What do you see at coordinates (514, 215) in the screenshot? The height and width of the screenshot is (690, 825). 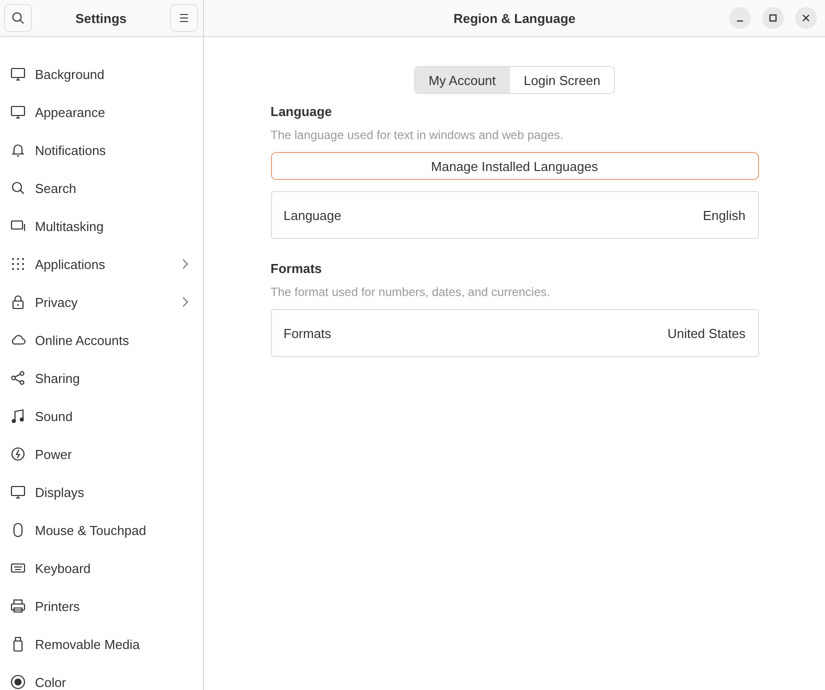 I see `settings-row: Language English` at bounding box center [514, 215].